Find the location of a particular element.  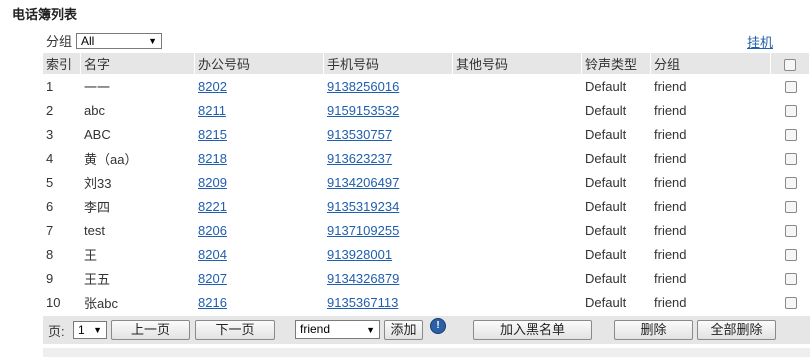

cell-office: 8202 is located at coordinates (259, 86).